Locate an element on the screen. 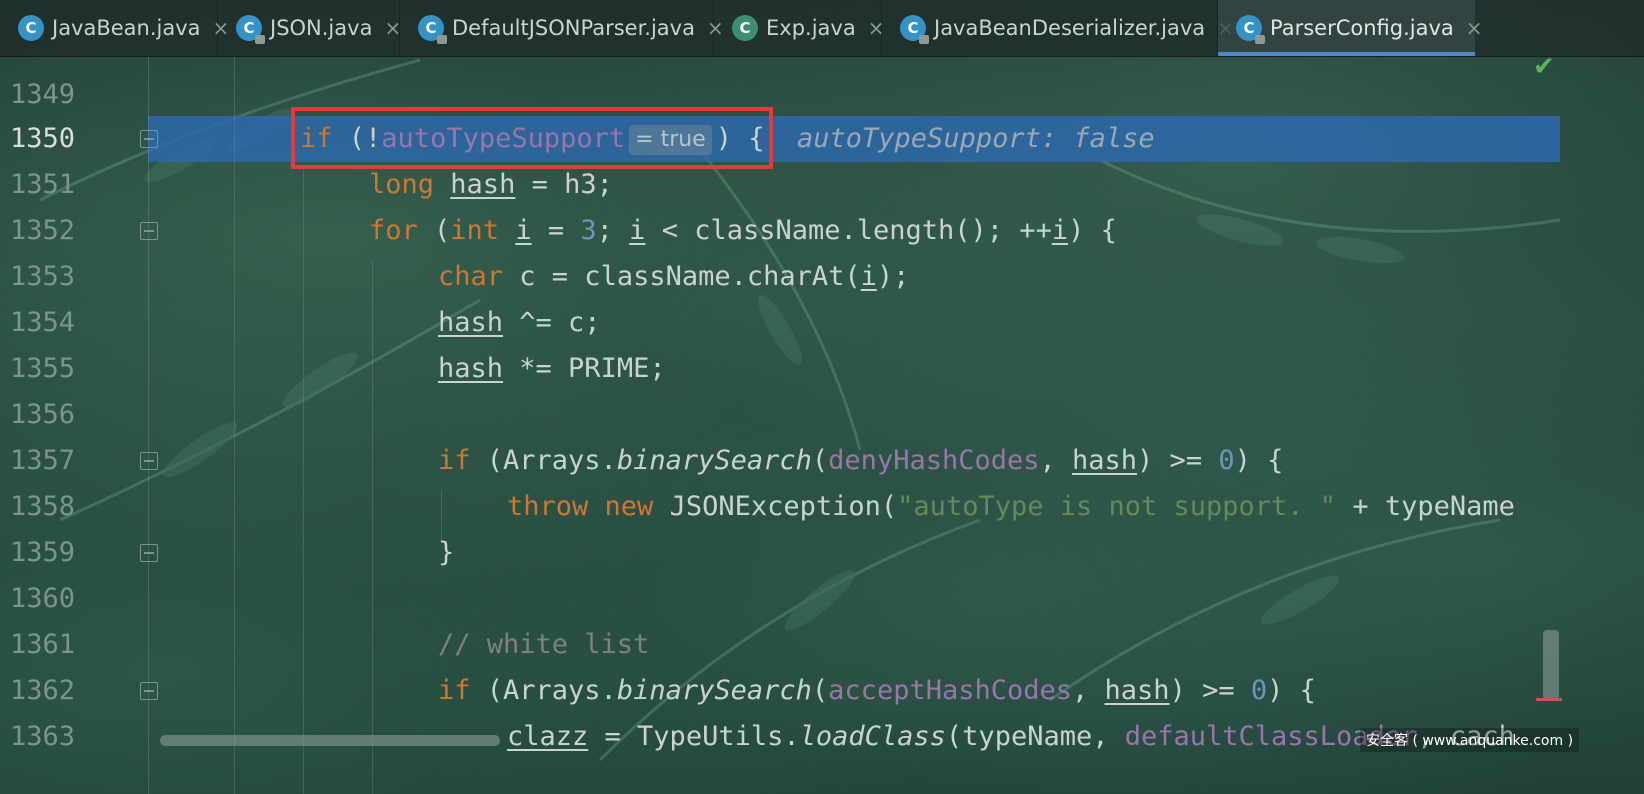 The width and height of the screenshot is (1644, 794). tab-label: JSON.java is located at coordinates (321, 28).